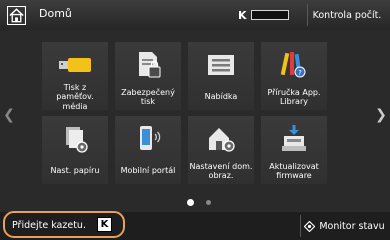 The width and height of the screenshot is (390, 240). What do you see at coordinates (294, 171) in the screenshot?
I see `tile-label: Aktualizovat firmware` at bounding box center [294, 171].